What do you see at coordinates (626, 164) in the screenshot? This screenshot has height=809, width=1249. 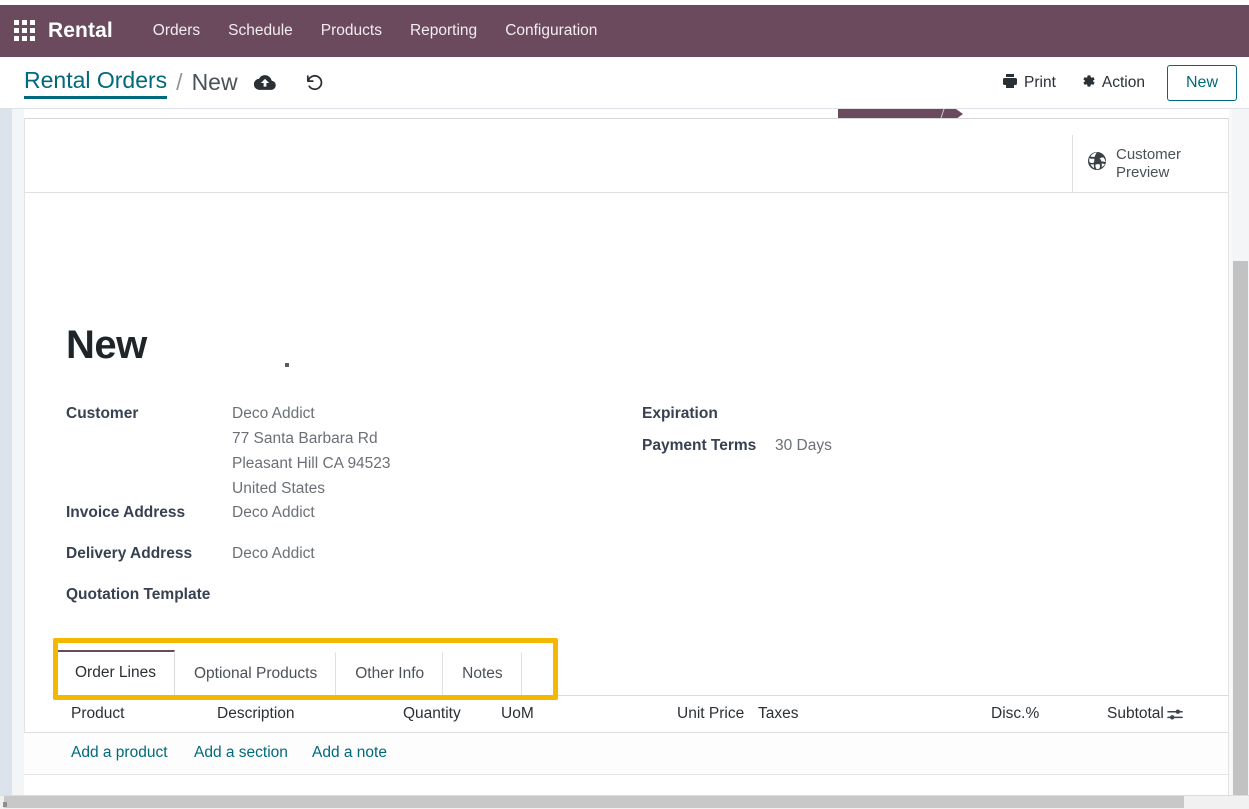 I see `stat-button-bar: Customer Preview` at bounding box center [626, 164].